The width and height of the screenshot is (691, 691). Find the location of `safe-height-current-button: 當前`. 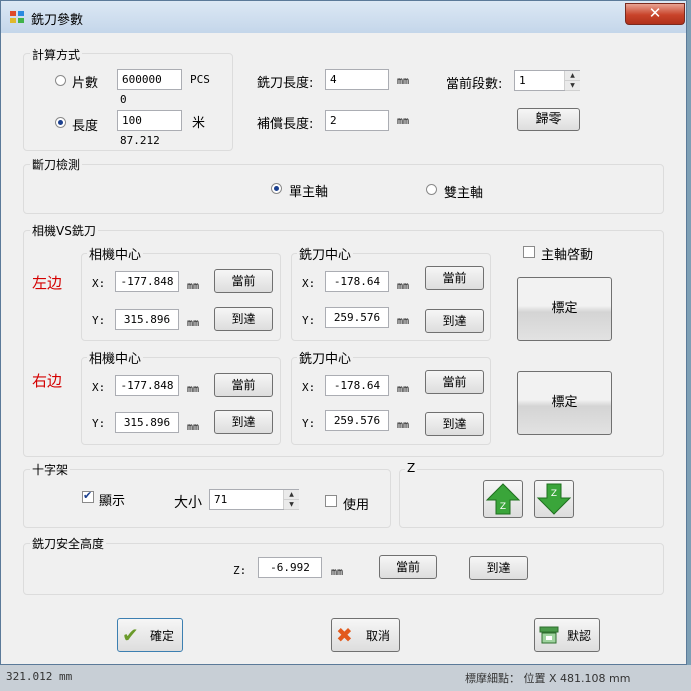

safe-height-current-button: 當前 is located at coordinates (408, 567).